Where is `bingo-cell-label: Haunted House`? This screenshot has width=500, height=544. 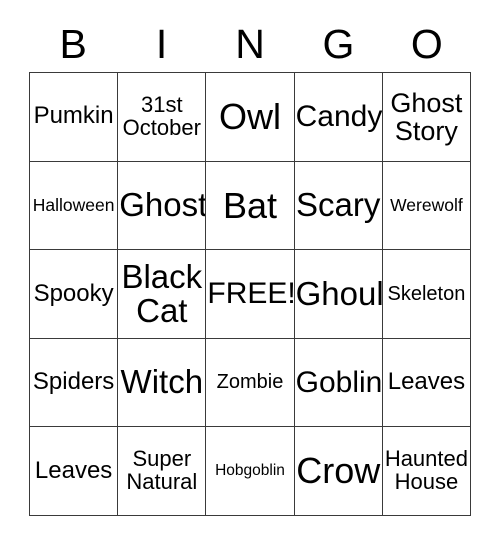
bingo-cell-label: Haunted House is located at coordinates (426, 470).